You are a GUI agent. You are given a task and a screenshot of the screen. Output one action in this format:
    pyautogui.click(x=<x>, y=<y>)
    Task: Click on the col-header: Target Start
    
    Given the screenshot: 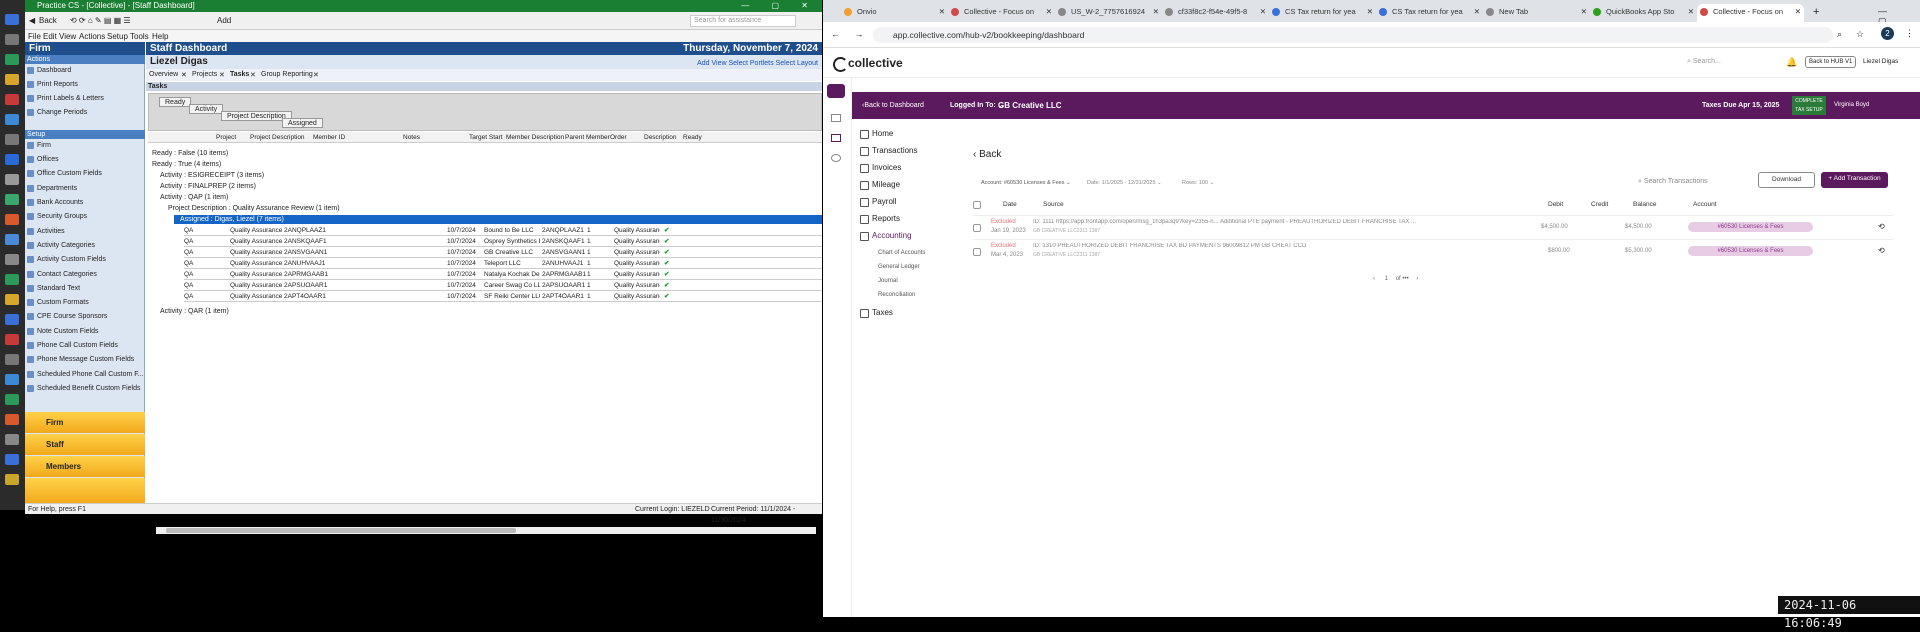 What is the action you would take?
    pyautogui.click(x=486, y=137)
    